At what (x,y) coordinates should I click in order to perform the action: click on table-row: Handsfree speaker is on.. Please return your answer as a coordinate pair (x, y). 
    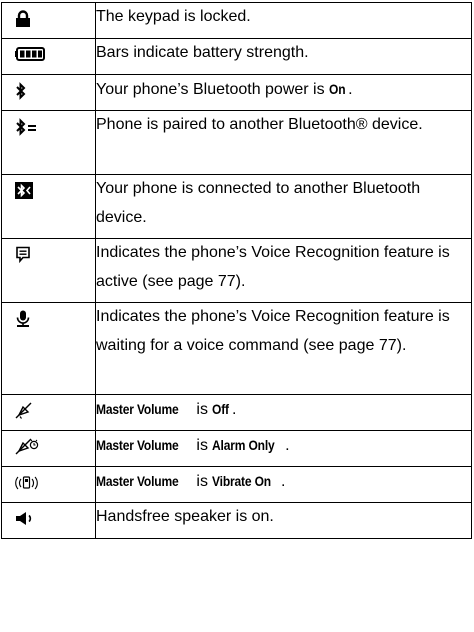
    Looking at the image, I should click on (236, 520).